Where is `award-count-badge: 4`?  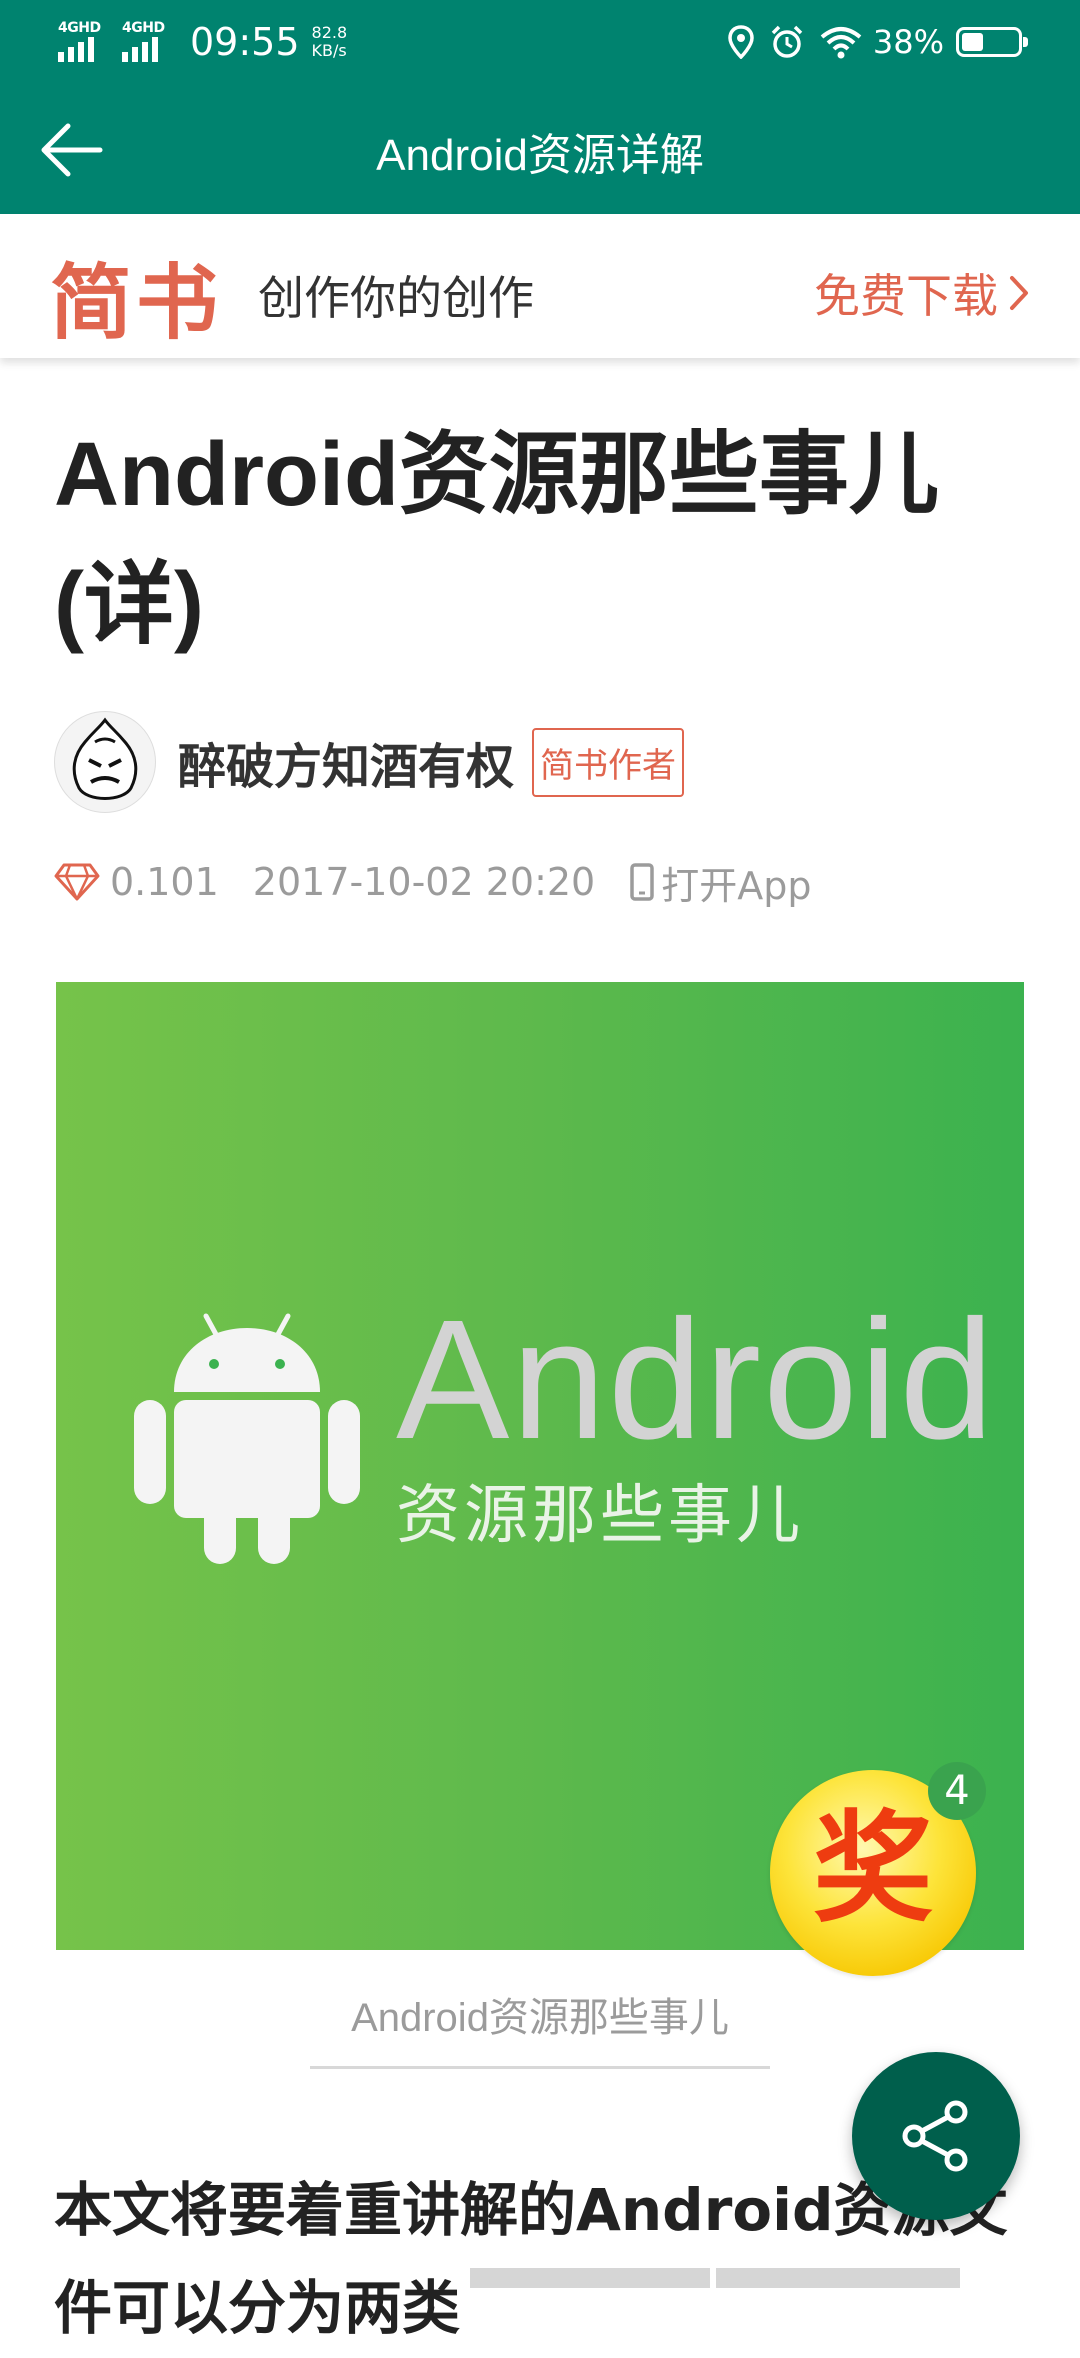
award-count-badge: 4 is located at coordinates (957, 1791).